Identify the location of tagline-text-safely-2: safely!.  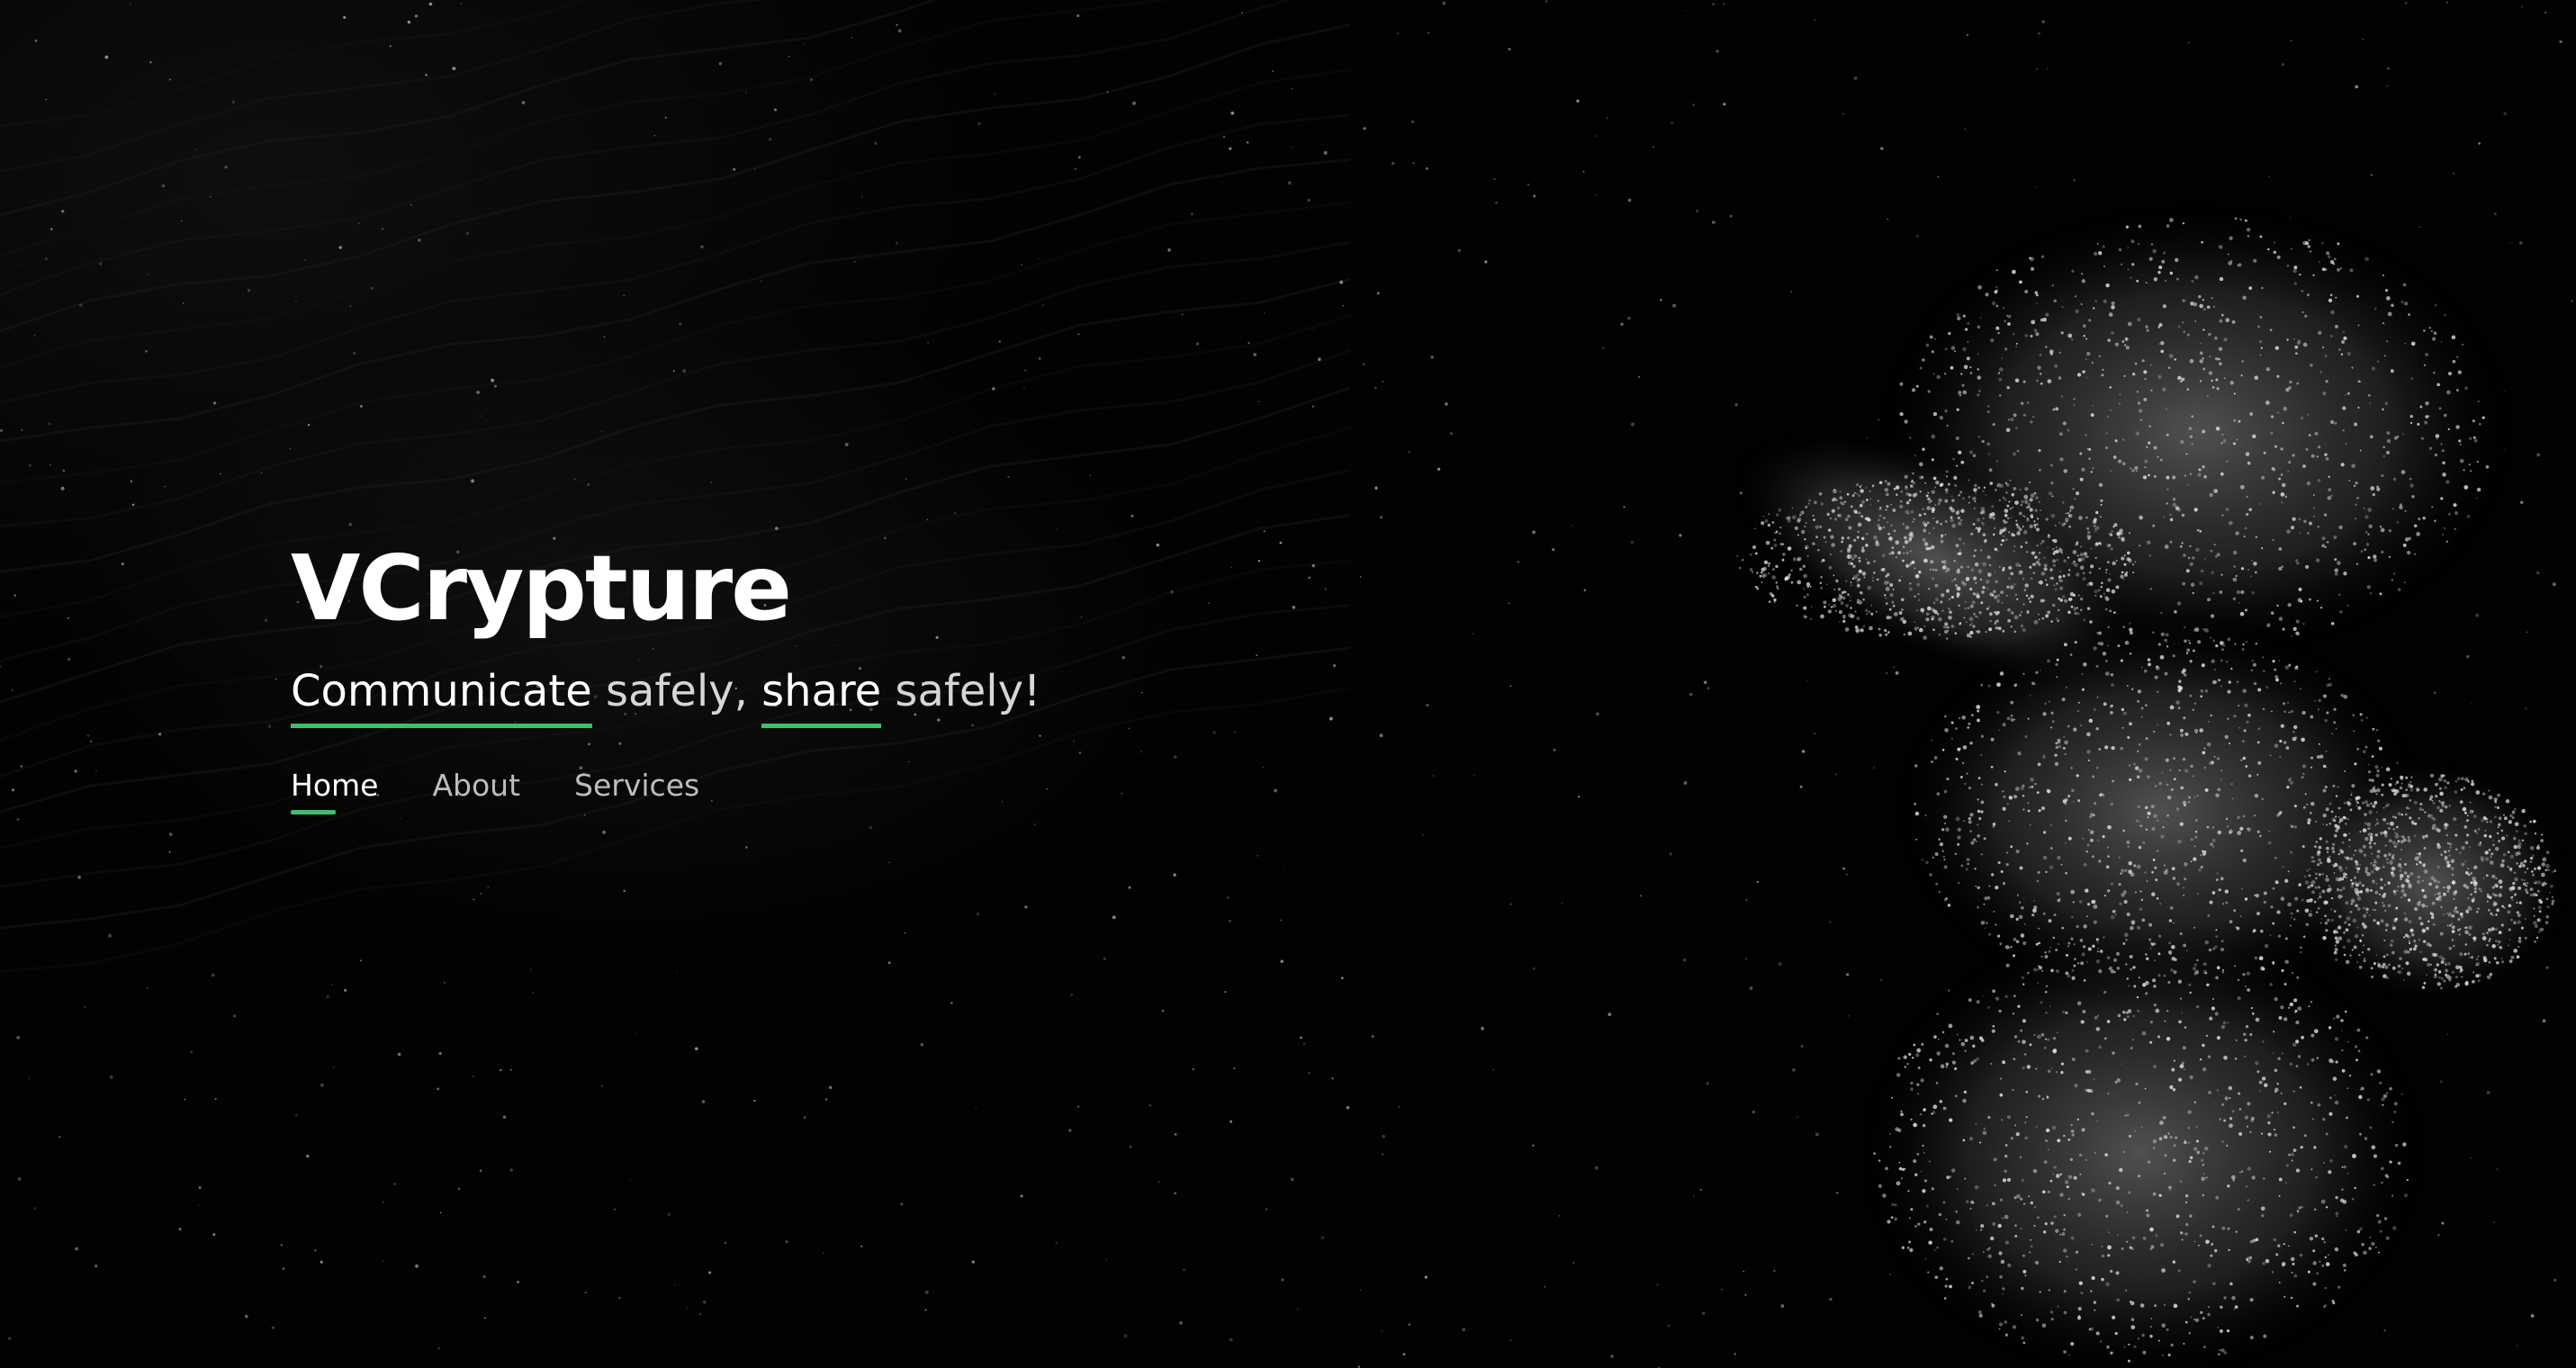
(961, 691).